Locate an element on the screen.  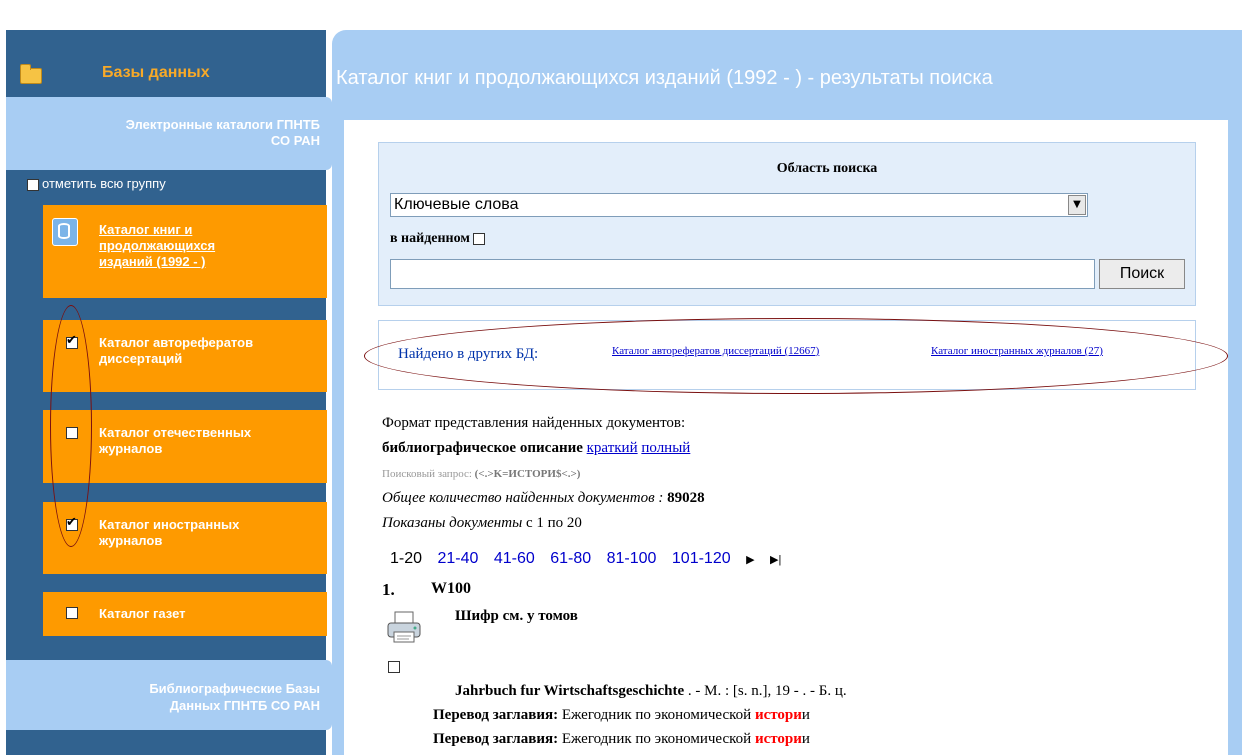
search-query: Поисковый запрос: (<.>K=ИСТОРИ$<.>) is located at coordinates (481, 474).